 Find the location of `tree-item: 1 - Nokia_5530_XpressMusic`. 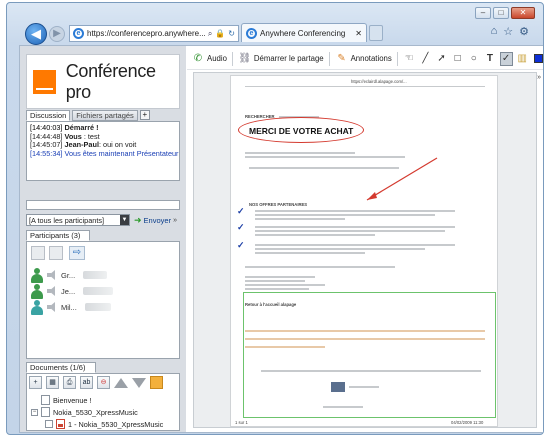

tree-item: 1 - Nokia_5530_XpressMusic is located at coordinates (104, 424).